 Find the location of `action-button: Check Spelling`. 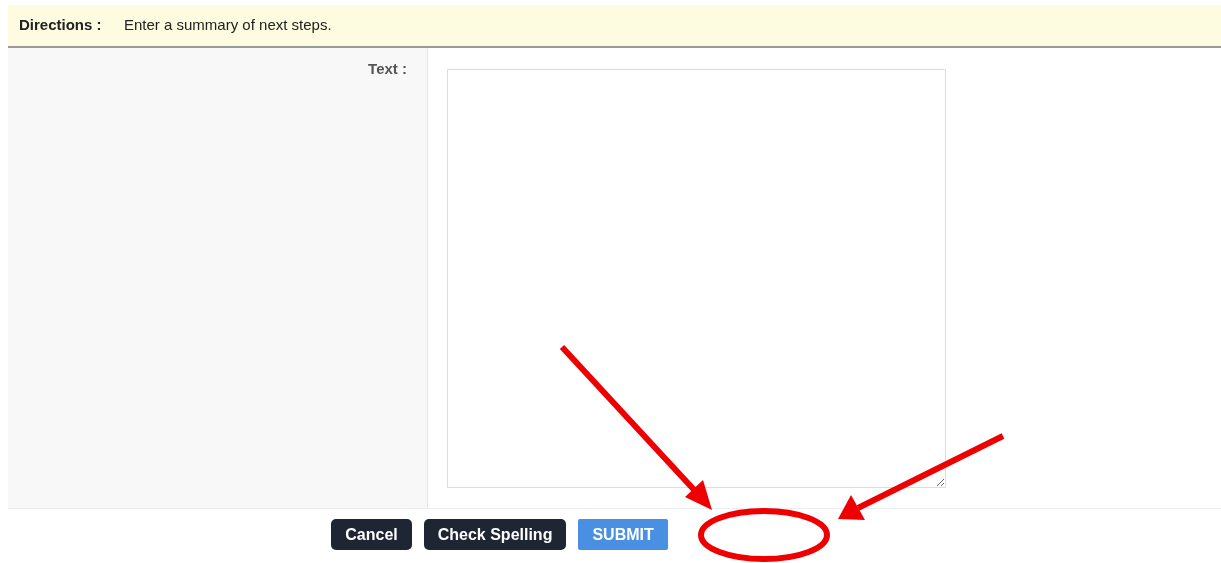

action-button: Check Spelling is located at coordinates (495, 534).